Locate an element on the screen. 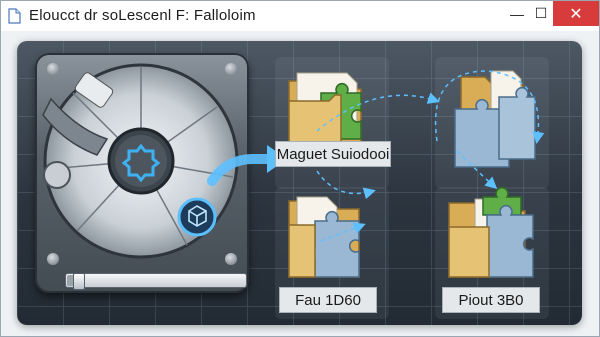 The height and width of the screenshot is (337, 600). window-title: Eloucct dr soLescenl F: Falloloim is located at coordinates (142, 15).